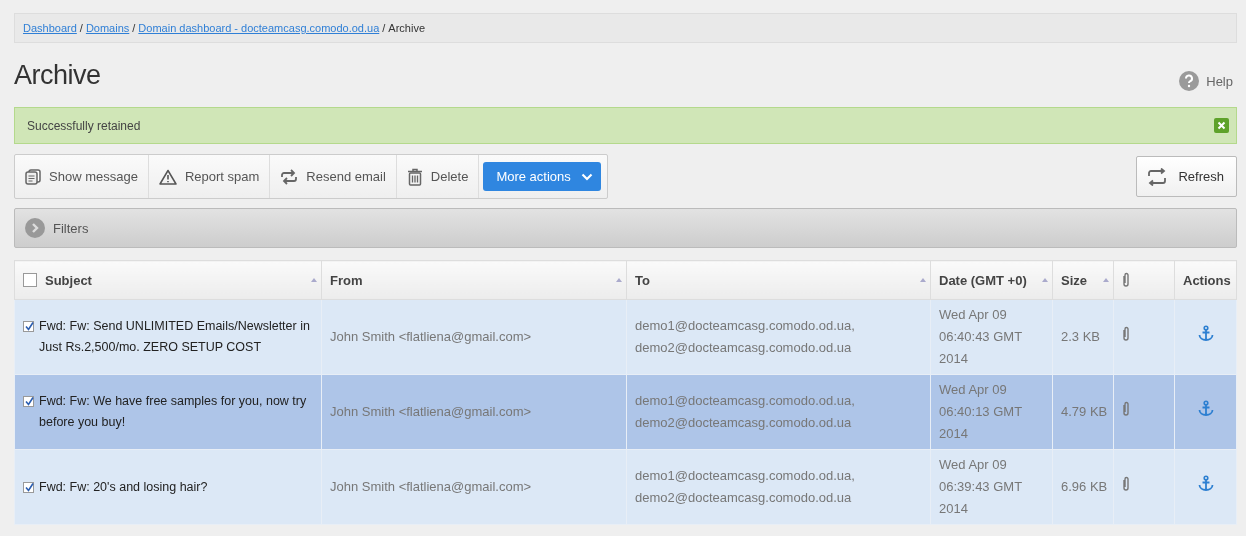  What do you see at coordinates (1157, 176) in the screenshot?
I see `refresh-icon` at bounding box center [1157, 176].